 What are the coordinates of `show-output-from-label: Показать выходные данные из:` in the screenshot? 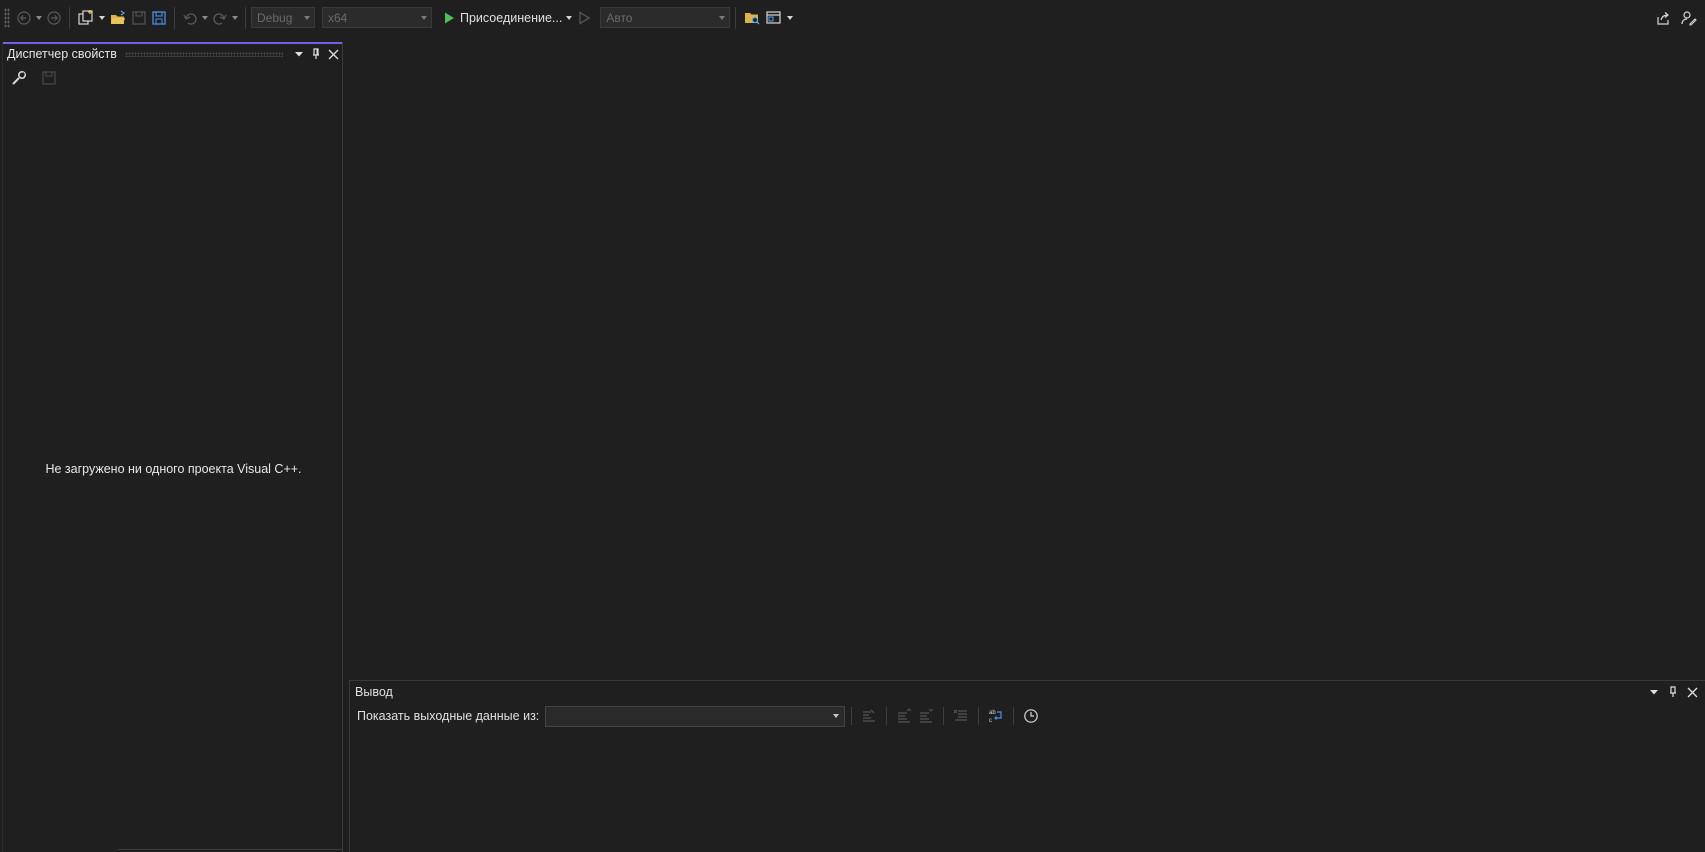 It's located at (448, 716).